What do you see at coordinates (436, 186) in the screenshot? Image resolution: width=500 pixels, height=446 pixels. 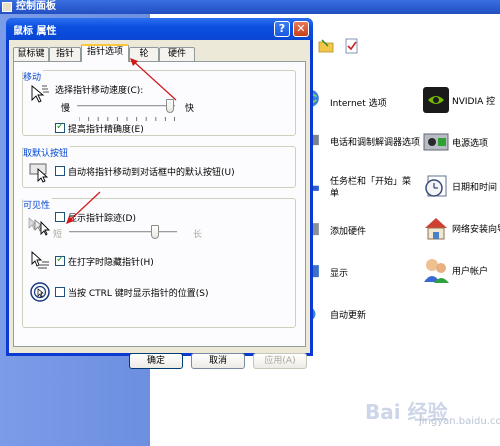 I see `date-time-icon` at bounding box center [436, 186].